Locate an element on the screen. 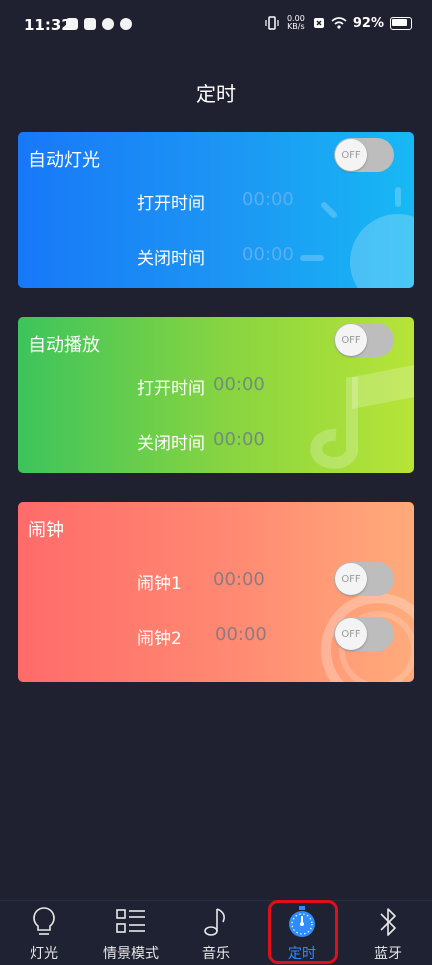 This screenshot has width=432, height=965. tab-music-label: 音乐 is located at coordinates (216, 954).